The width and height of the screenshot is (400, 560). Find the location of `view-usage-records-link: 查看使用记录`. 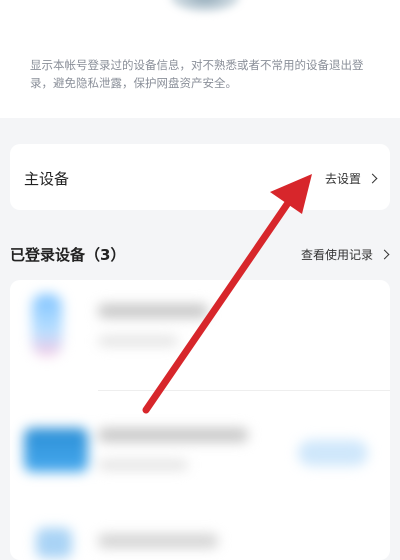

view-usage-records-link: 查看使用记录 is located at coordinates (345, 254).